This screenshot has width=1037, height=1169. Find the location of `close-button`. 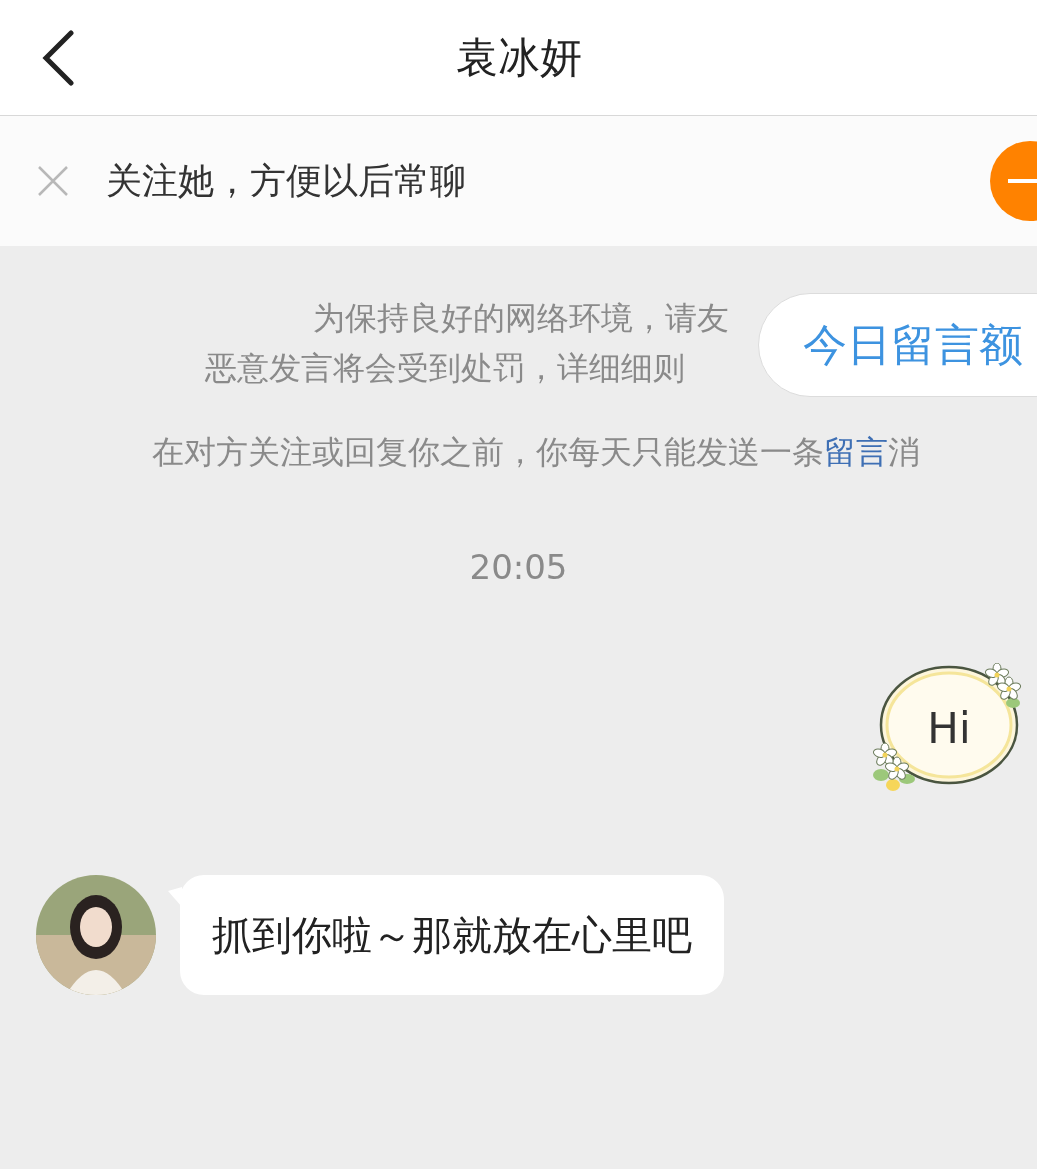

close-button is located at coordinates (53, 181).